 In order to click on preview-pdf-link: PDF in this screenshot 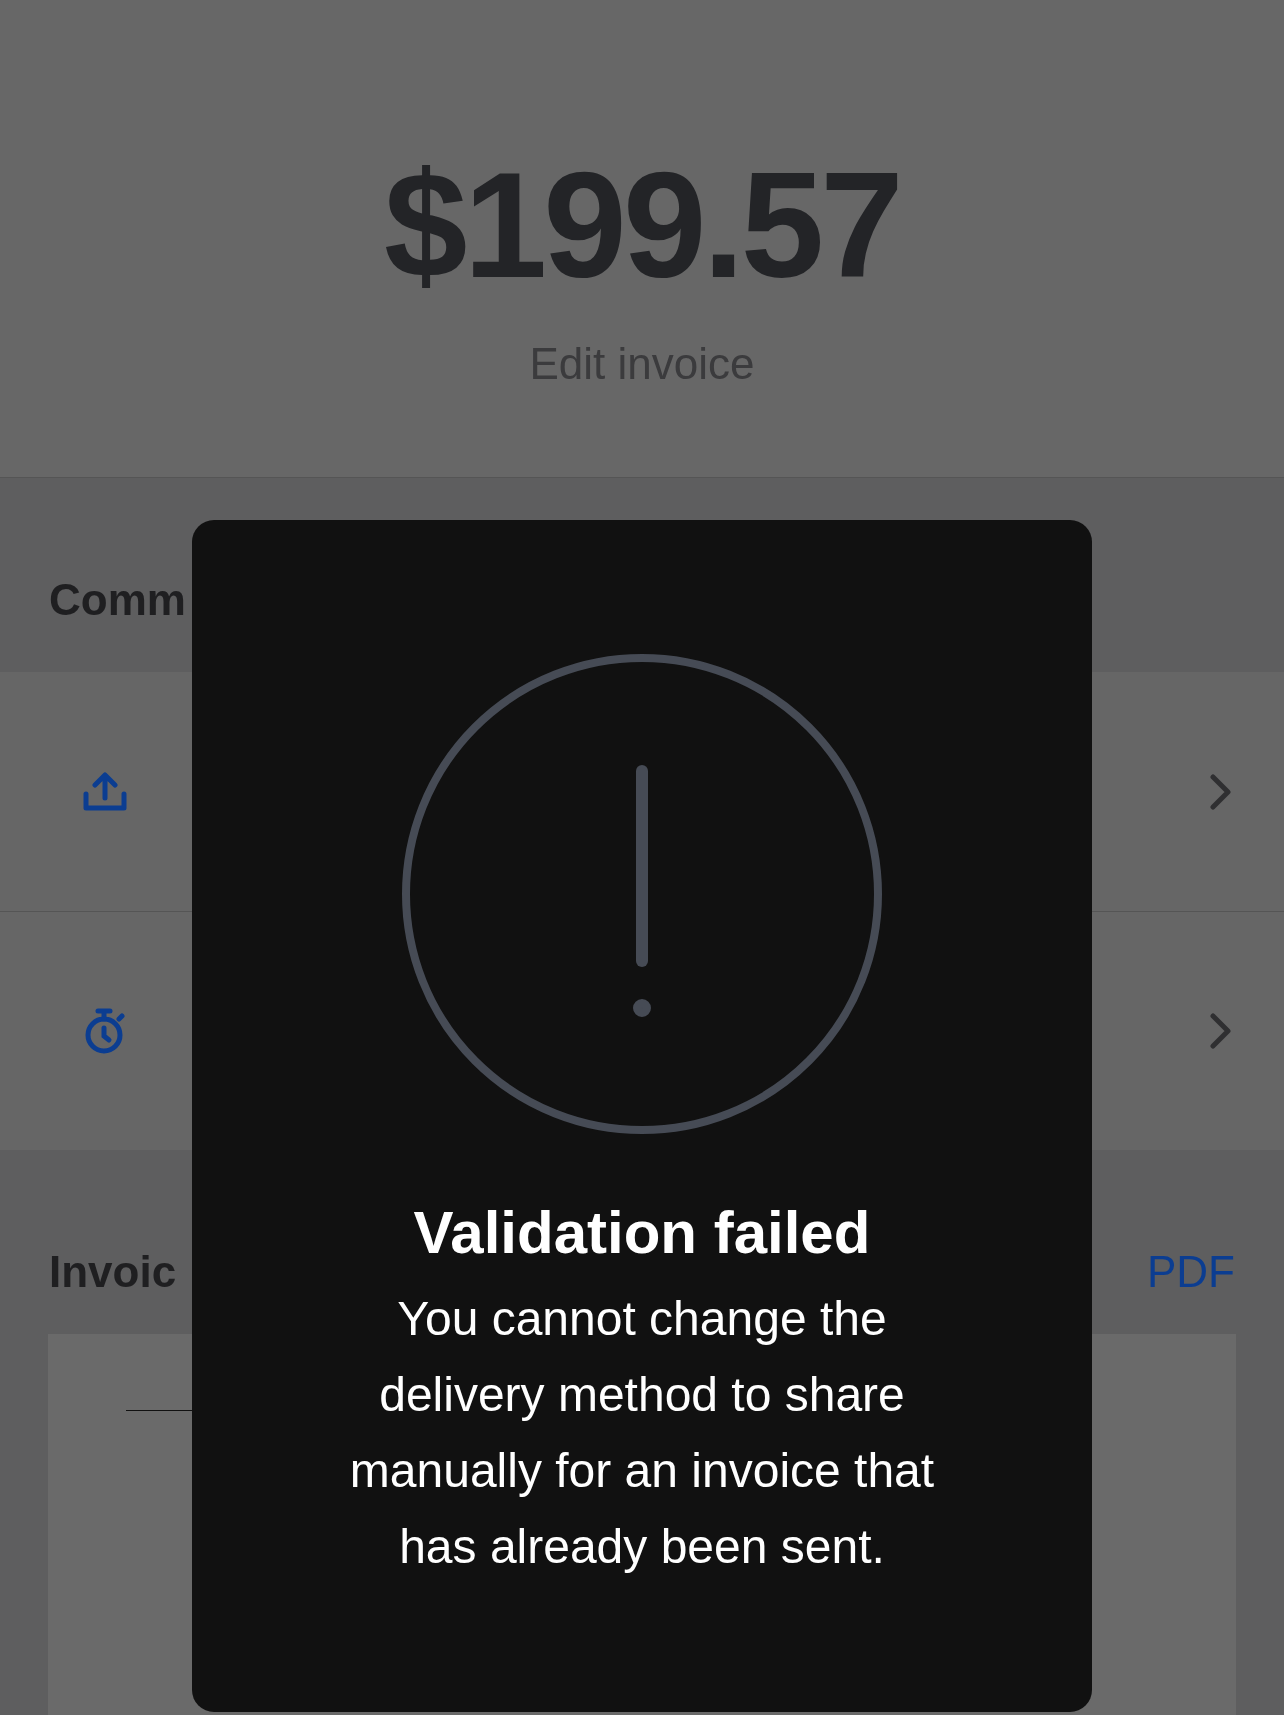, I will do `click(1191, 1272)`.